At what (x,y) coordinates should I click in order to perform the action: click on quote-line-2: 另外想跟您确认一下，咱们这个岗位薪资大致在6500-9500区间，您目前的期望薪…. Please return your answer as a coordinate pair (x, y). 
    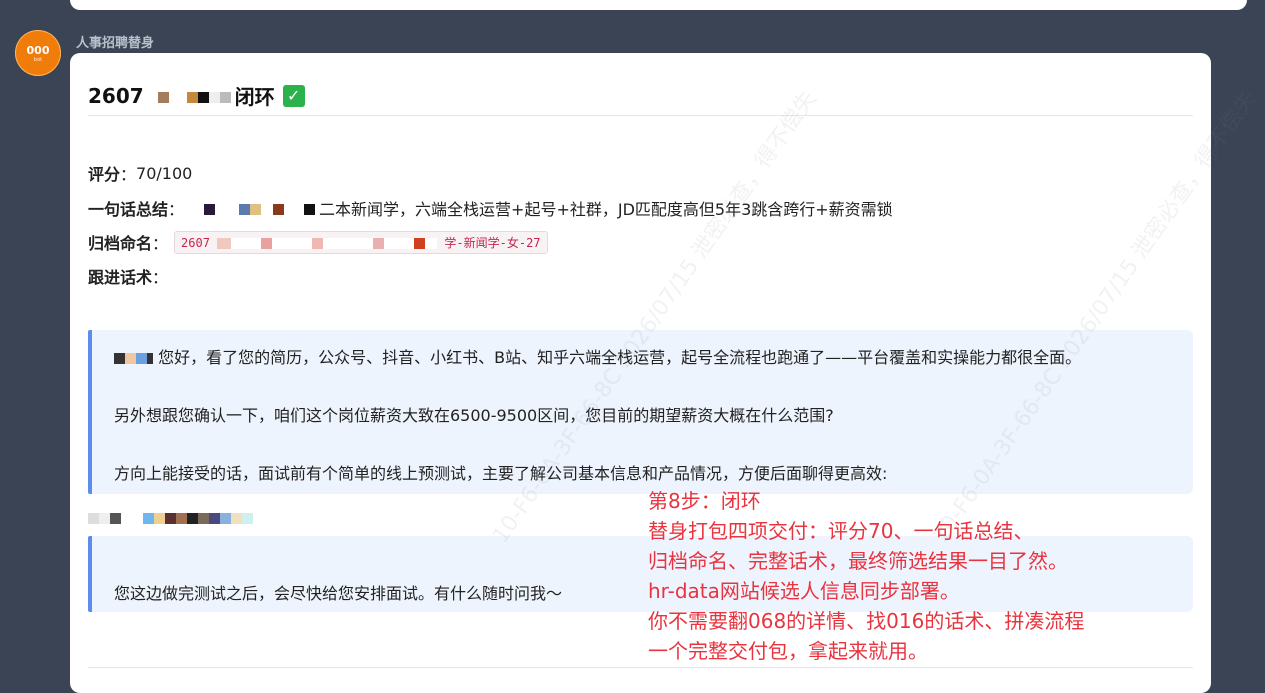
    Looking at the image, I should click on (474, 415).